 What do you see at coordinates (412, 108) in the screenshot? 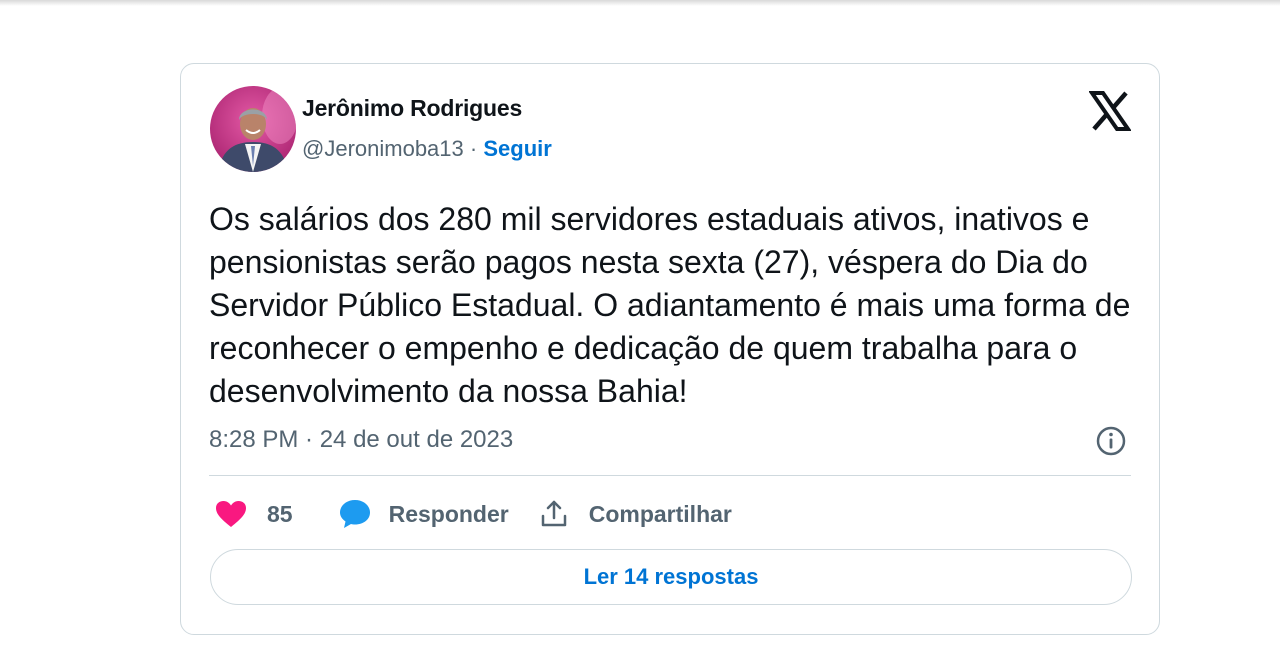
I see `author-name: Jerônimo Rodrigues` at bounding box center [412, 108].